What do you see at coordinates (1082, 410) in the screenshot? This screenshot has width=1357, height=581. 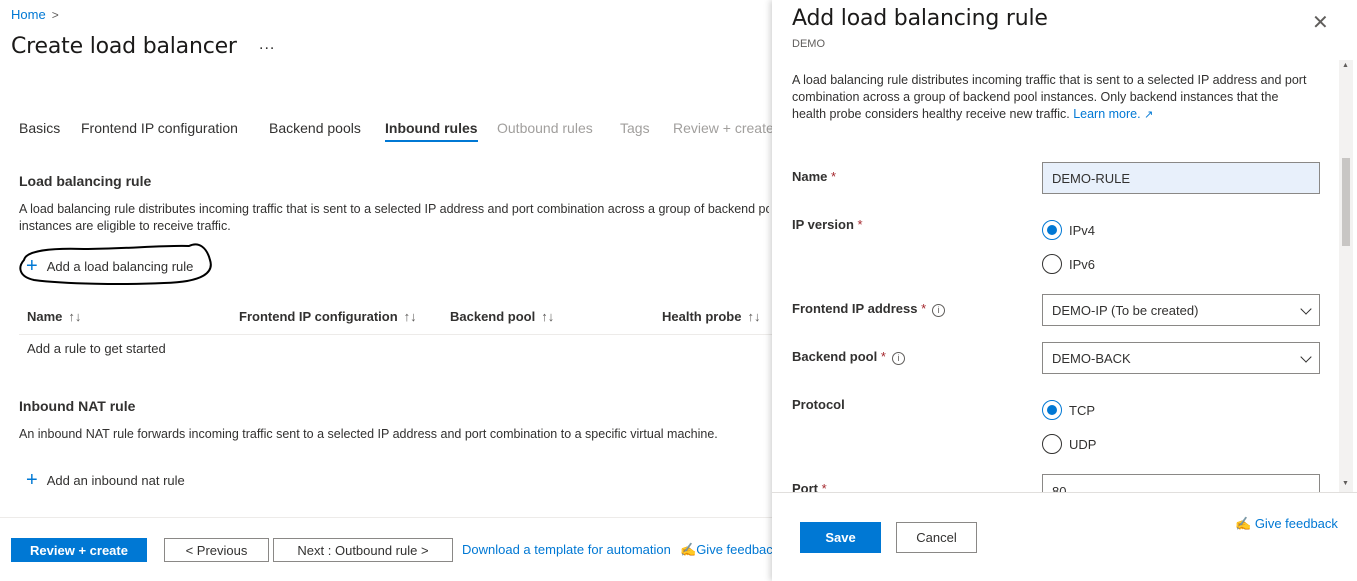 I see `radio-tcp-label: TCP` at bounding box center [1082, 410].